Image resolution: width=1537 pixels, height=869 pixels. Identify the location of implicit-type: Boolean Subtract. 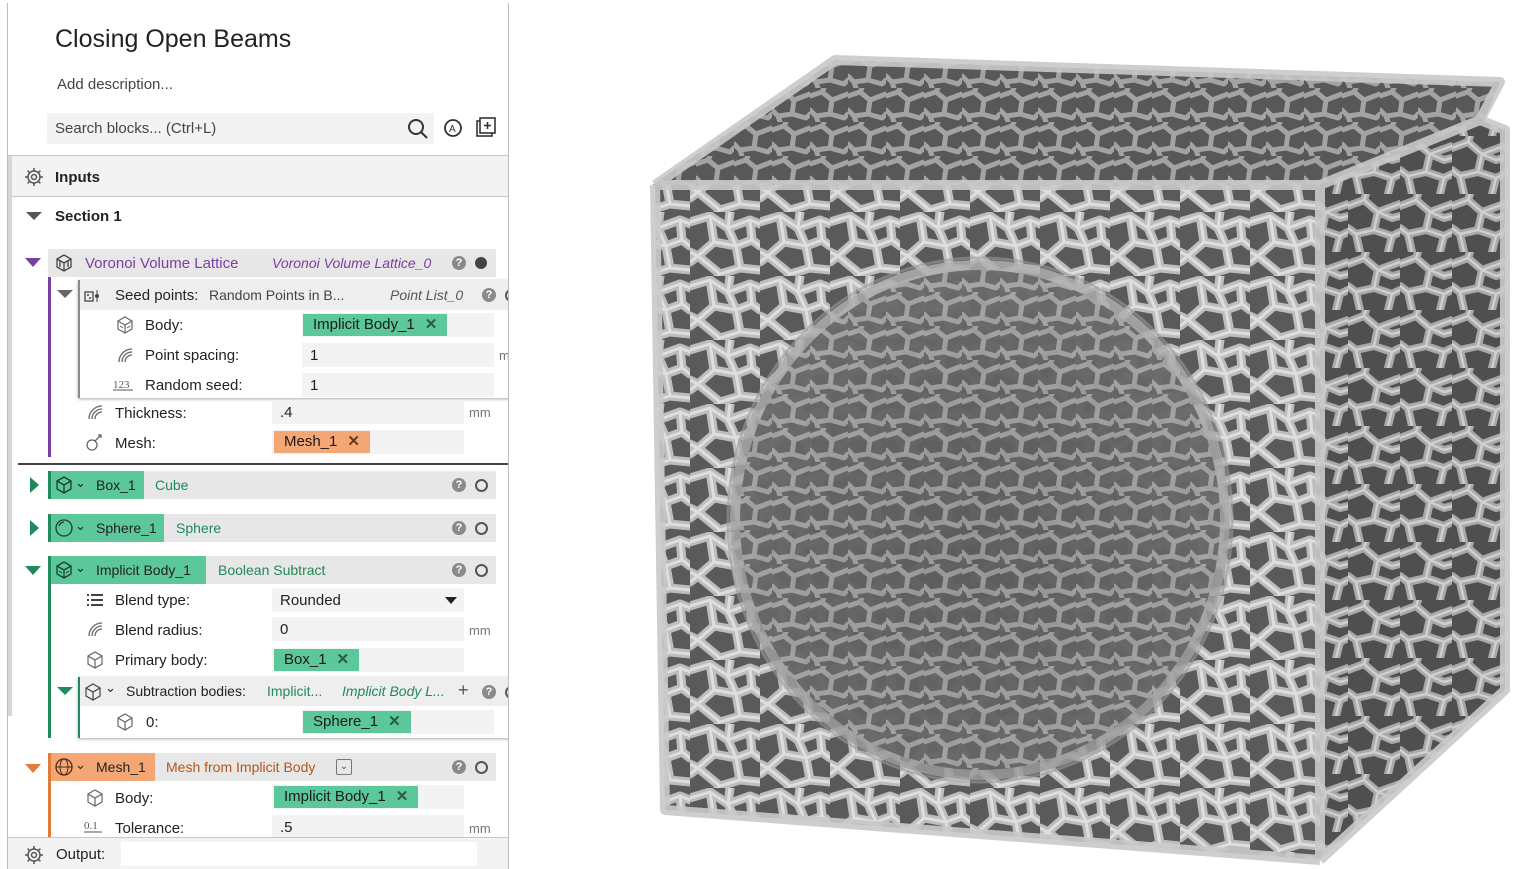
(272, 570).